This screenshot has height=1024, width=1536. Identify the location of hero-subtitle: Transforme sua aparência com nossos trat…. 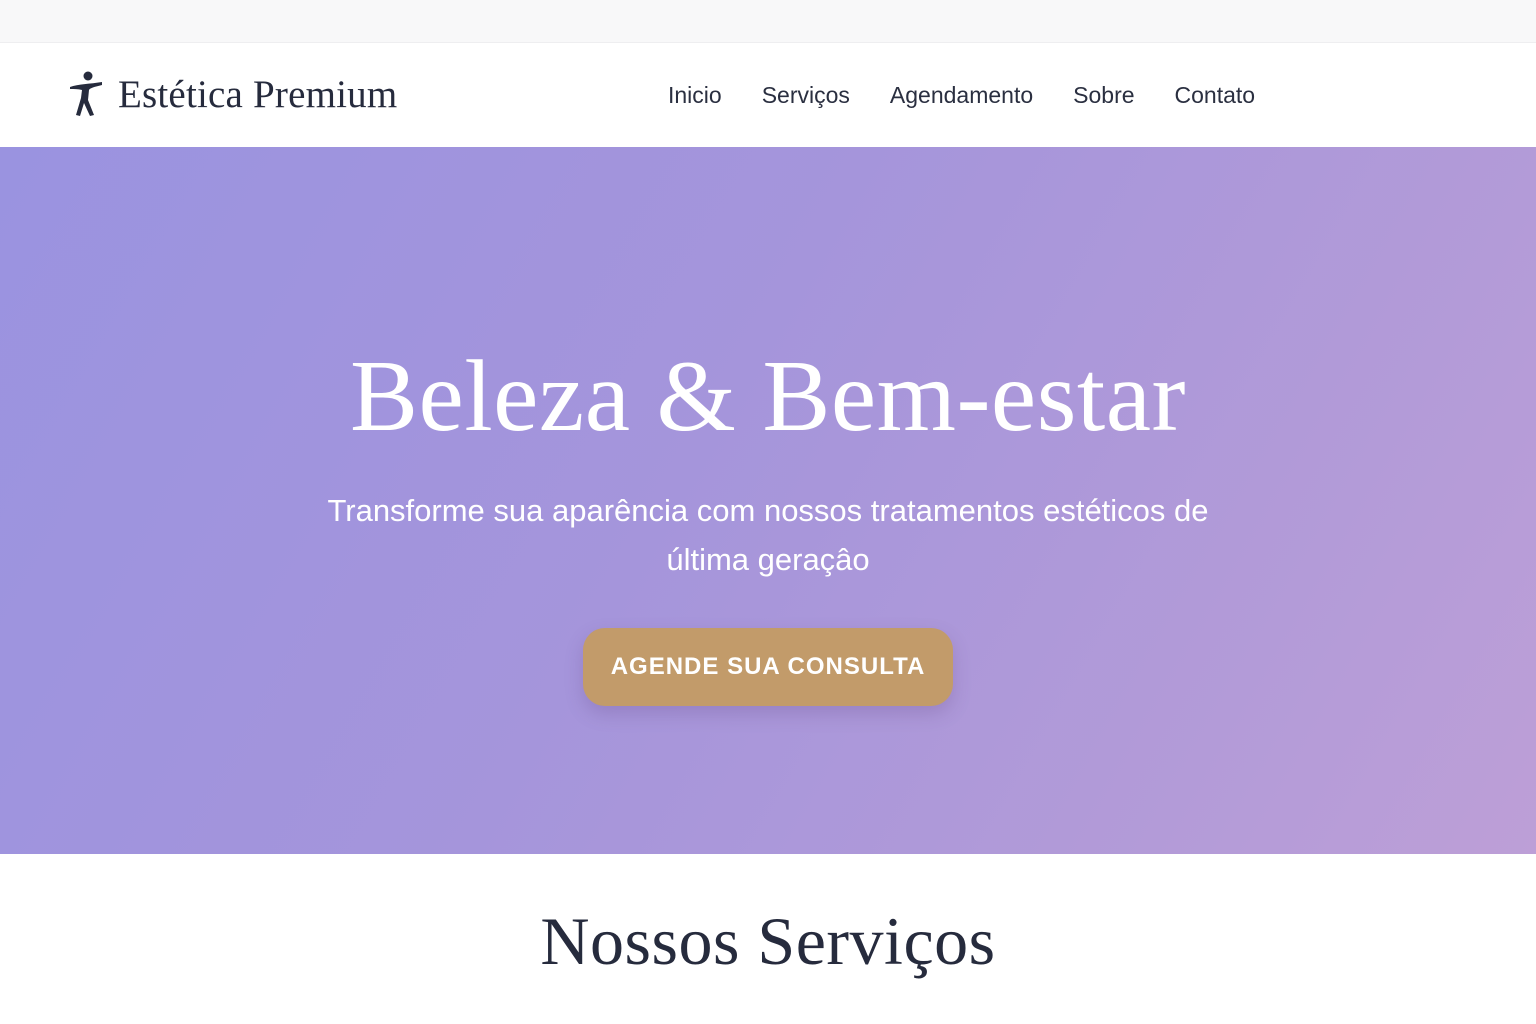
(768, 535).